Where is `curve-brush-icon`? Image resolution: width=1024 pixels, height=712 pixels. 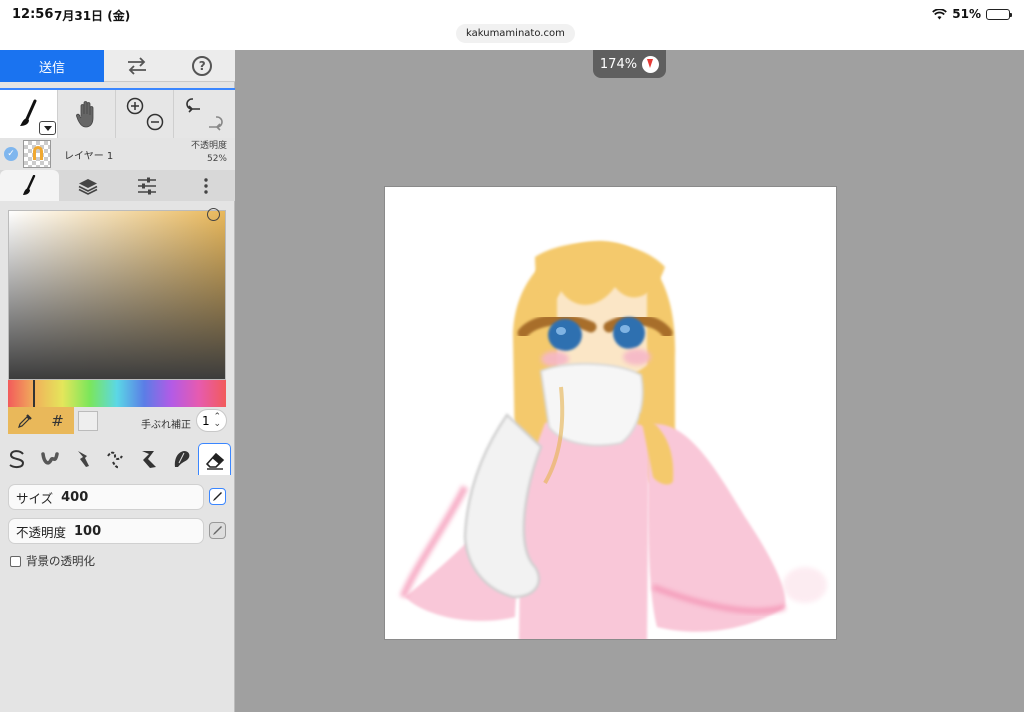 curve-brush-icon is located at coordinates (114, 460).